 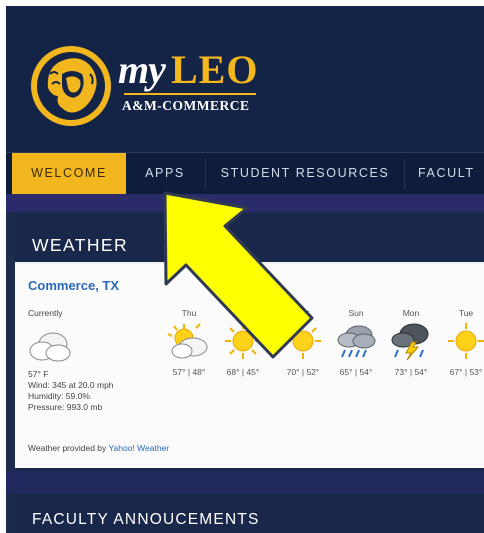 What do you see at coordinates (243, 372) in the screenshot?
I see `forecast-temp: 68° | 45°` at bounding box center [243, 372].